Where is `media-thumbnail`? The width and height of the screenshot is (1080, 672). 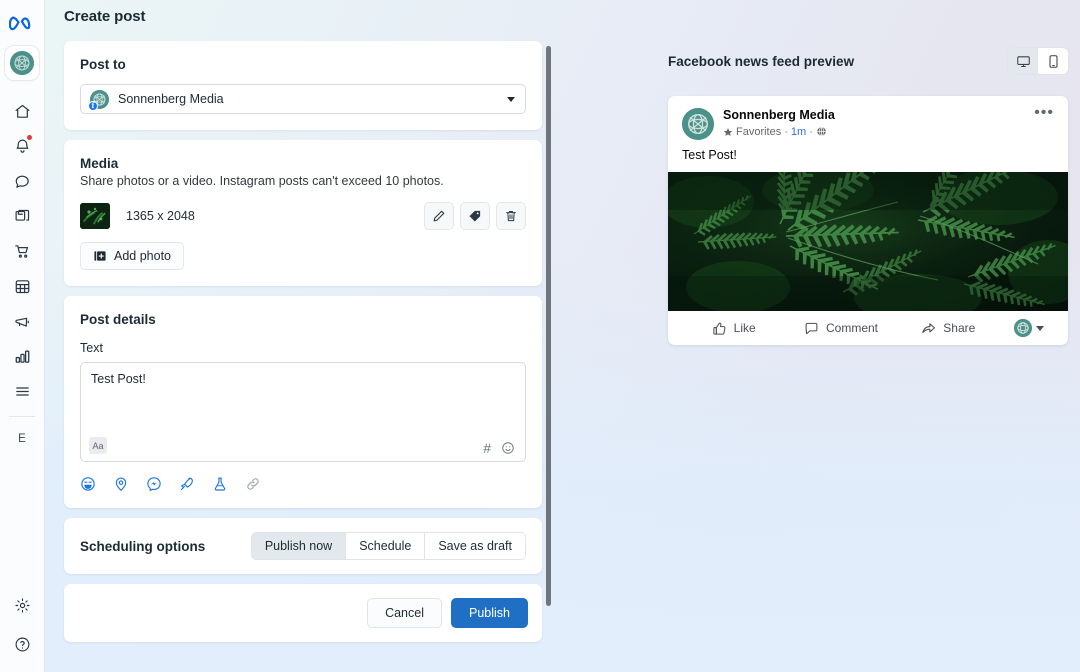 media-thumbnail is located at coordinates (95, 216).